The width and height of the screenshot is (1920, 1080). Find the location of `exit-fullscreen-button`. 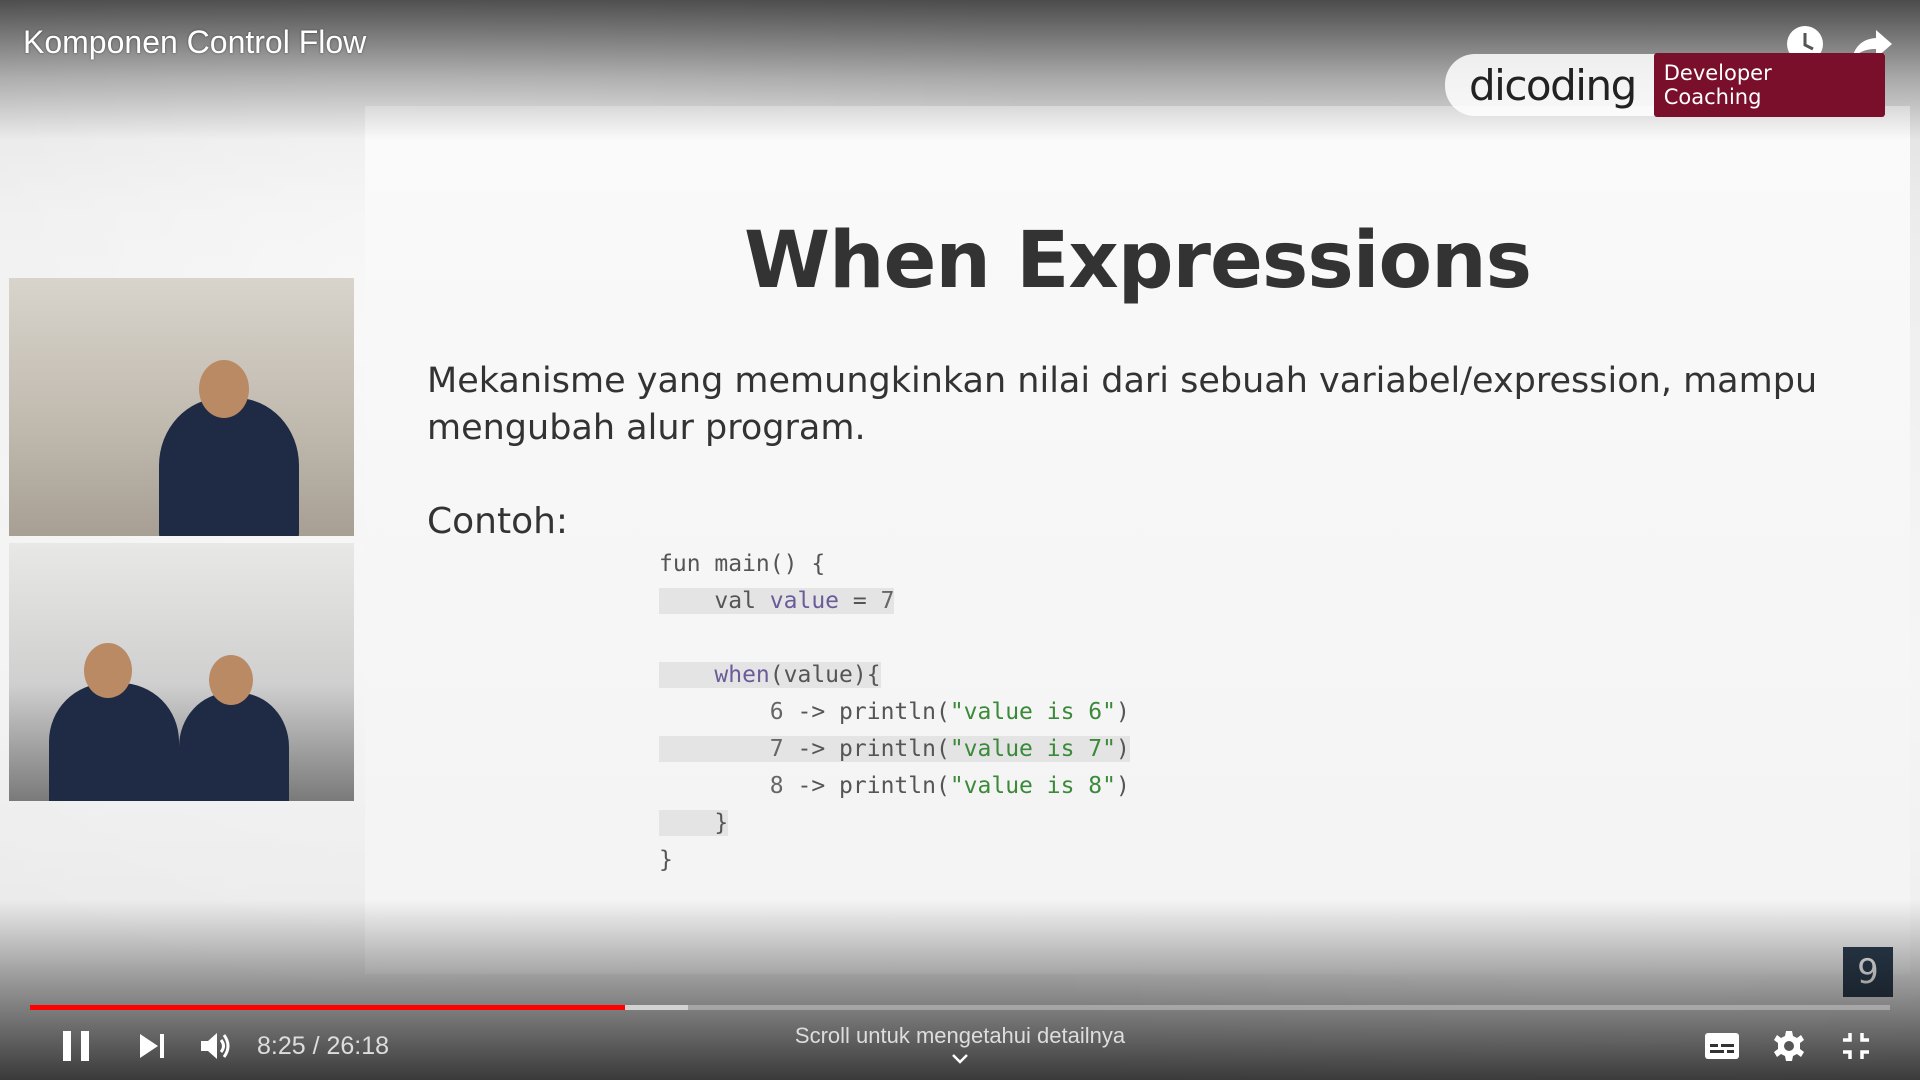

exit-fullscreen-button is located at coordinates (1856, 1046).